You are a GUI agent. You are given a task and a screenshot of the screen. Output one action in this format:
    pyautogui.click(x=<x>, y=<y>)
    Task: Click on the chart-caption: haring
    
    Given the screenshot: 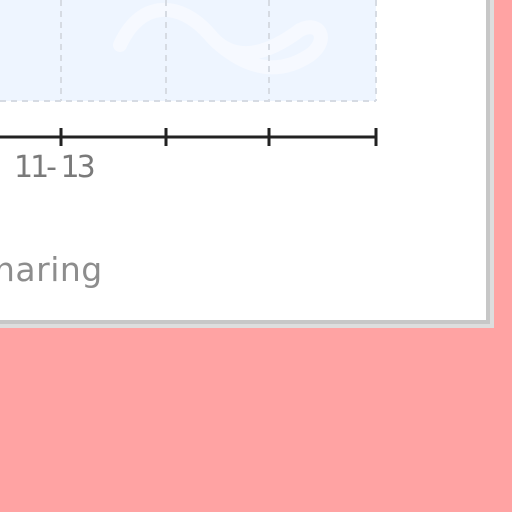 What is the action you would take?
    pyautogui.click(x=51, y=269)
    